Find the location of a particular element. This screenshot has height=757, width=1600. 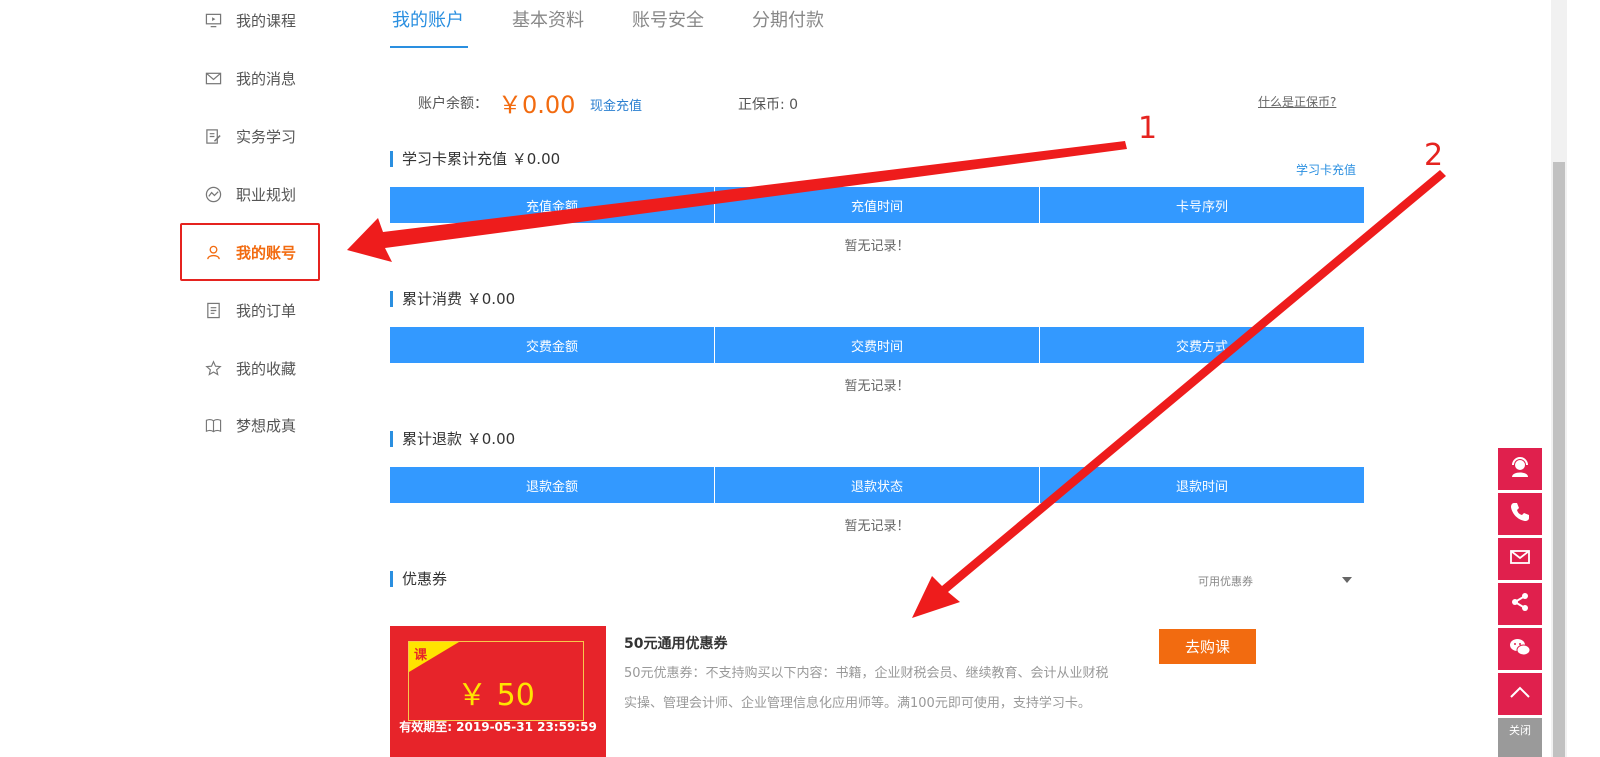

email-button is located at coordinates (1520, 559).